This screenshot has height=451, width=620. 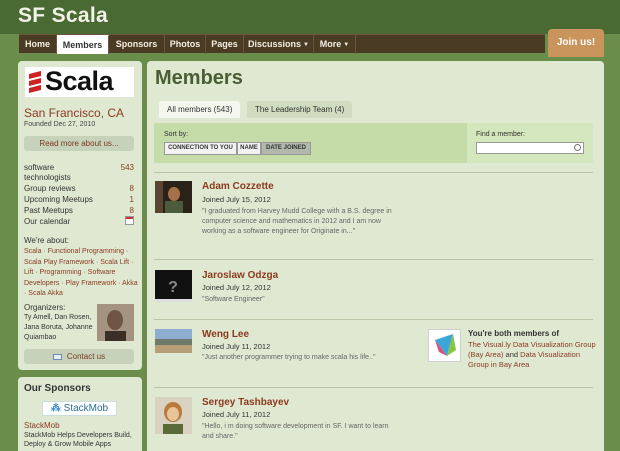 What do you see at coordinates (300, 109) in the screenshot?
I see `tab-leadership-team: The Leadership Team (4)` at bounding box center [300, 109].